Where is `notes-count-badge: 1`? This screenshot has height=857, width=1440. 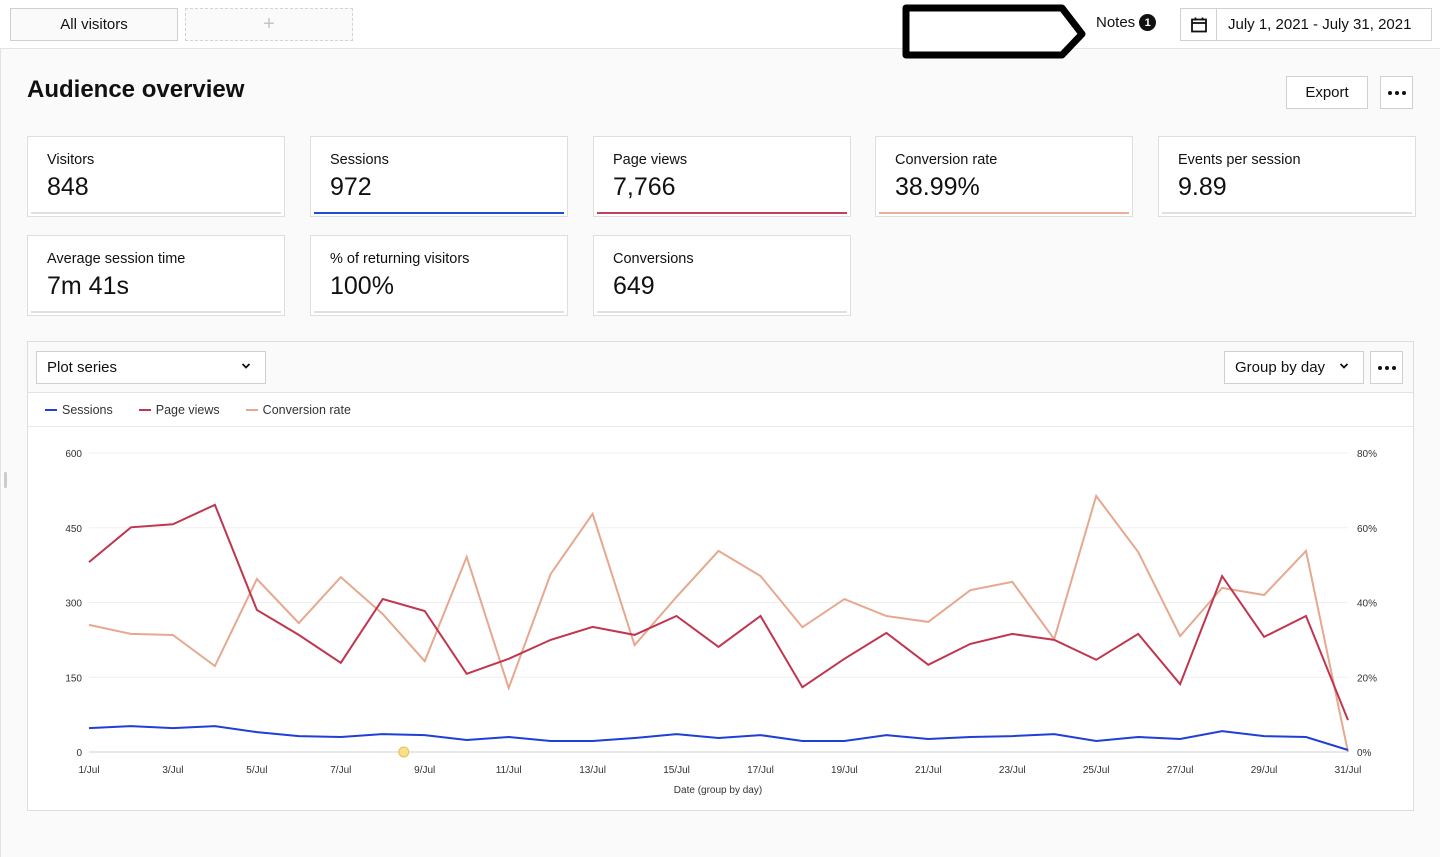 notes-count-badge: 1 is located at coordinates (1148, 22).